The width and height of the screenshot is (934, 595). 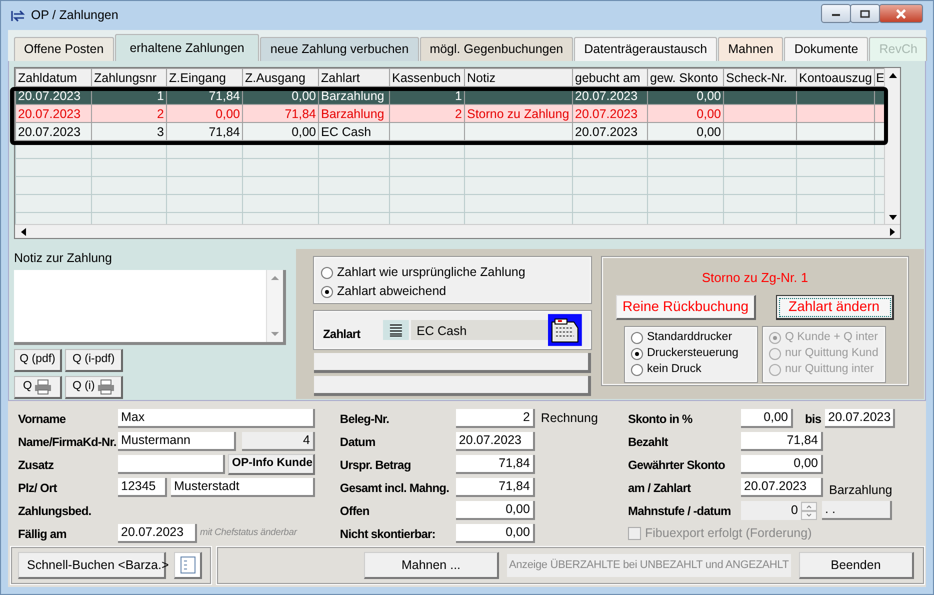 What do you see at coordinates (646, 49) in the screenshot?
I see `tab: Datenträgeraustausch` at bounding box center [646, 49].